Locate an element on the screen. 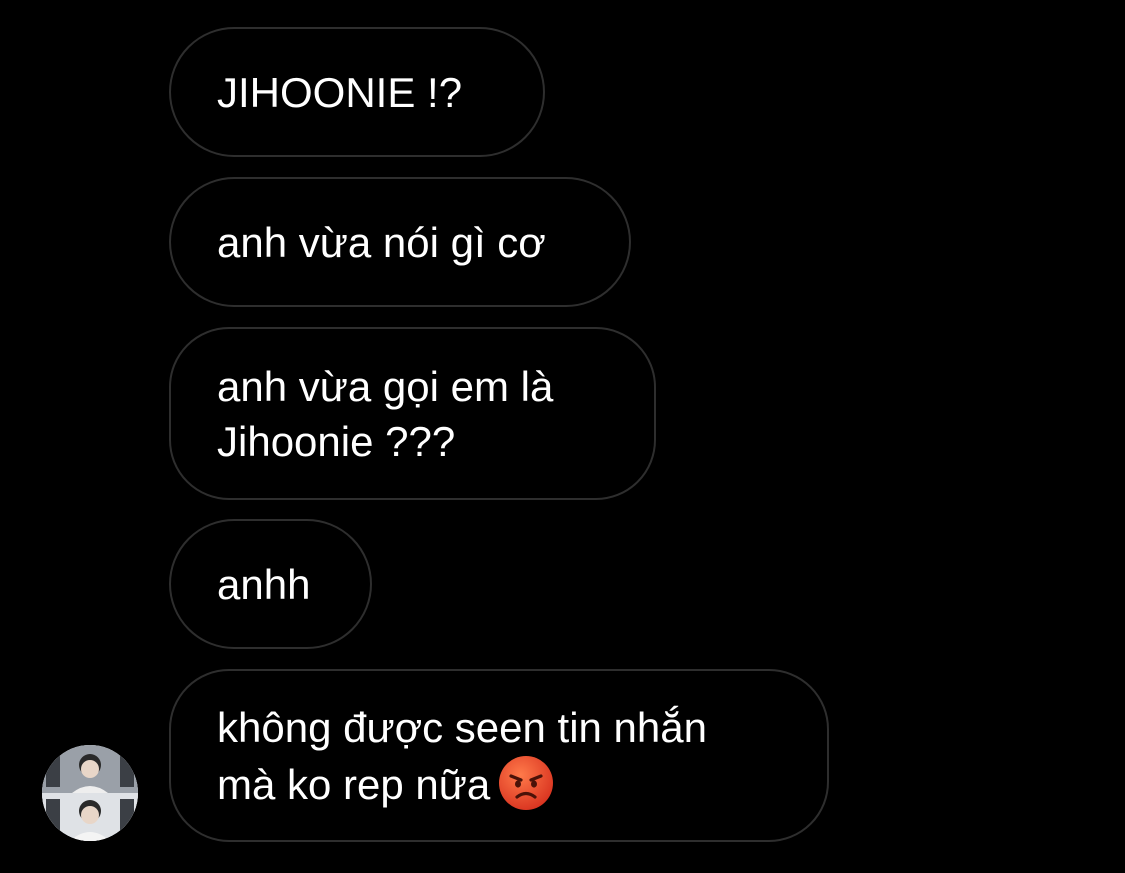  message-bubble: anhh is located at coordinates (270, 584).